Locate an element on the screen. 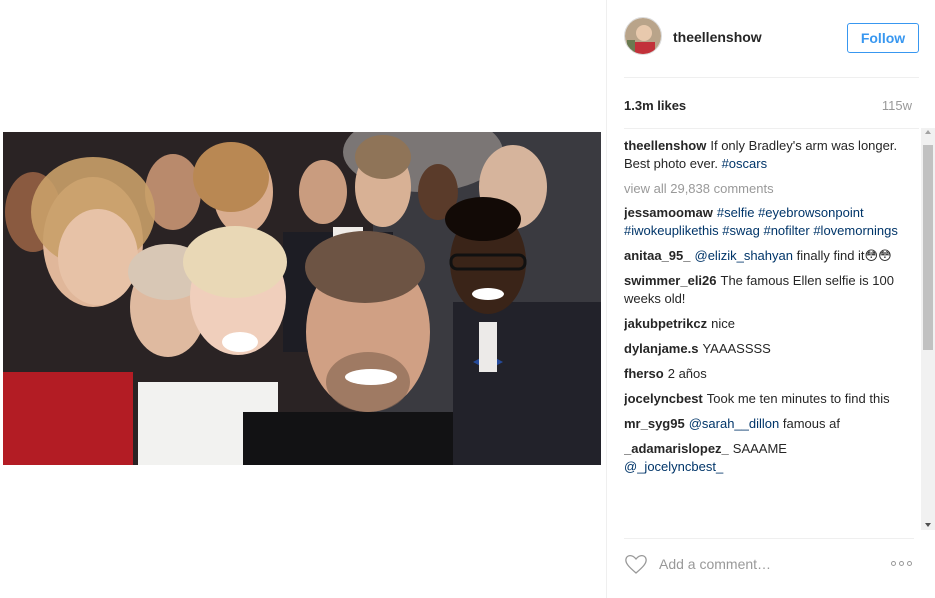 Image resolution: width=935 pixels, height=598 pixels. list-item: jakubpetrikcz nice is located at coordinates (768, 324).